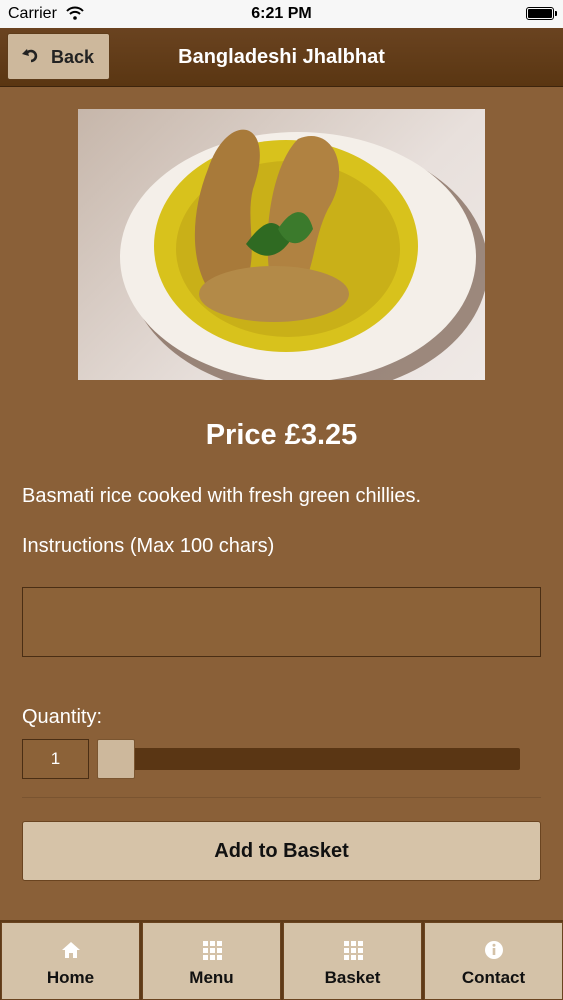  Describe the element at coordinates (211, 977) in the screenshot. I see `tab-label: Menu` at that location.